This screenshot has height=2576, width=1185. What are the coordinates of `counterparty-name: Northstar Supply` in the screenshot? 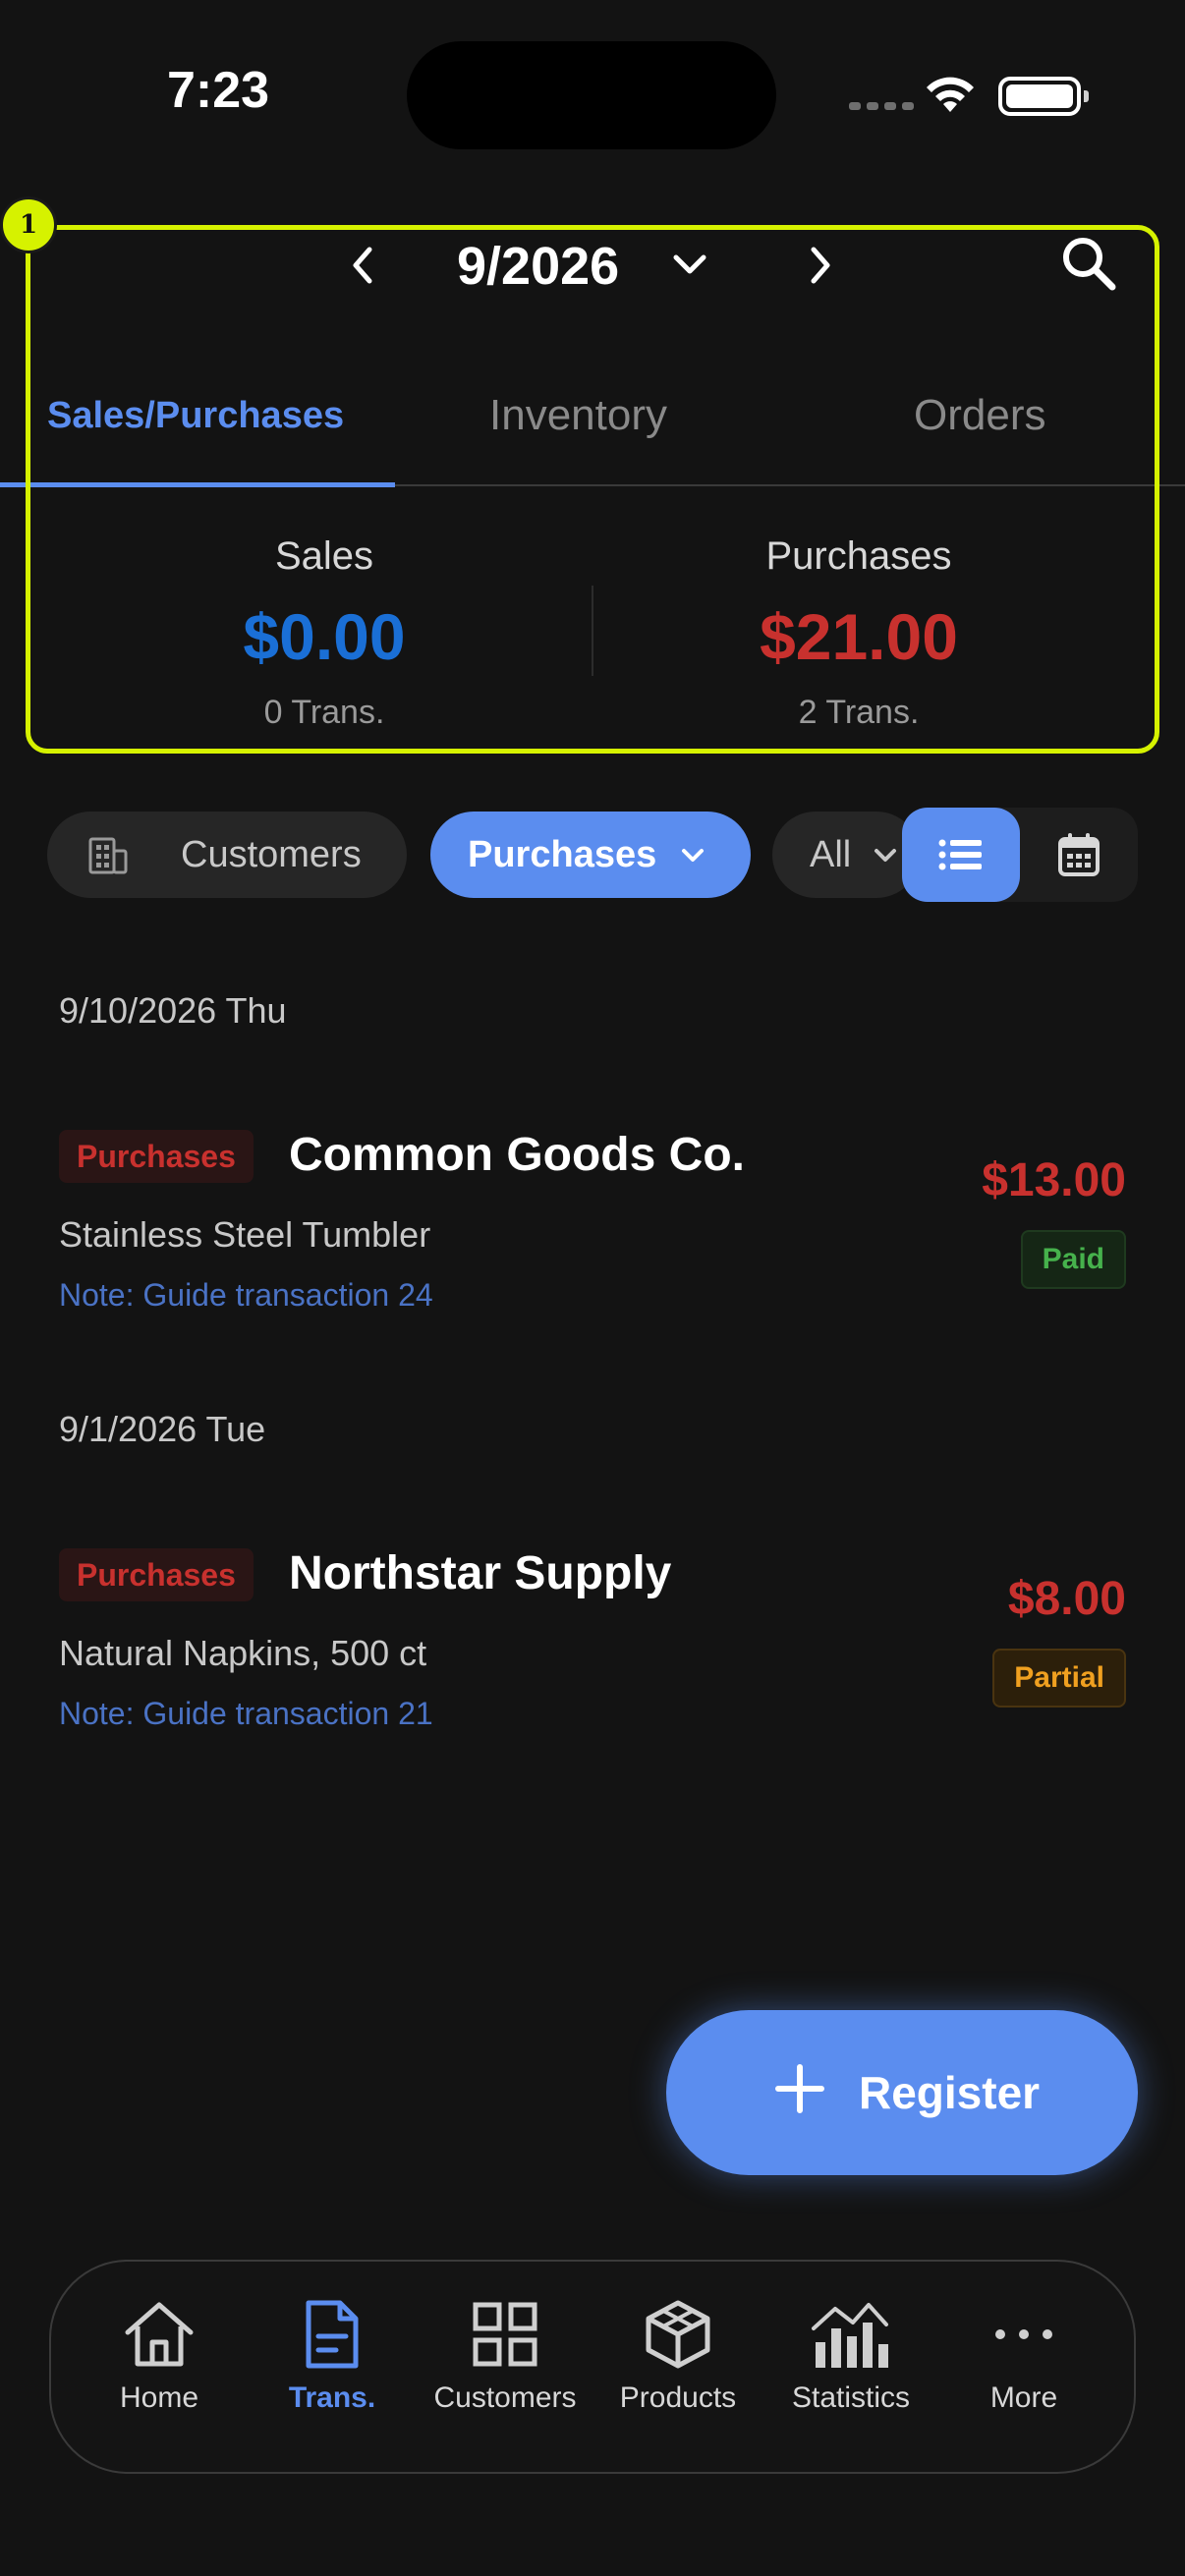 It's located at (481, 1573).